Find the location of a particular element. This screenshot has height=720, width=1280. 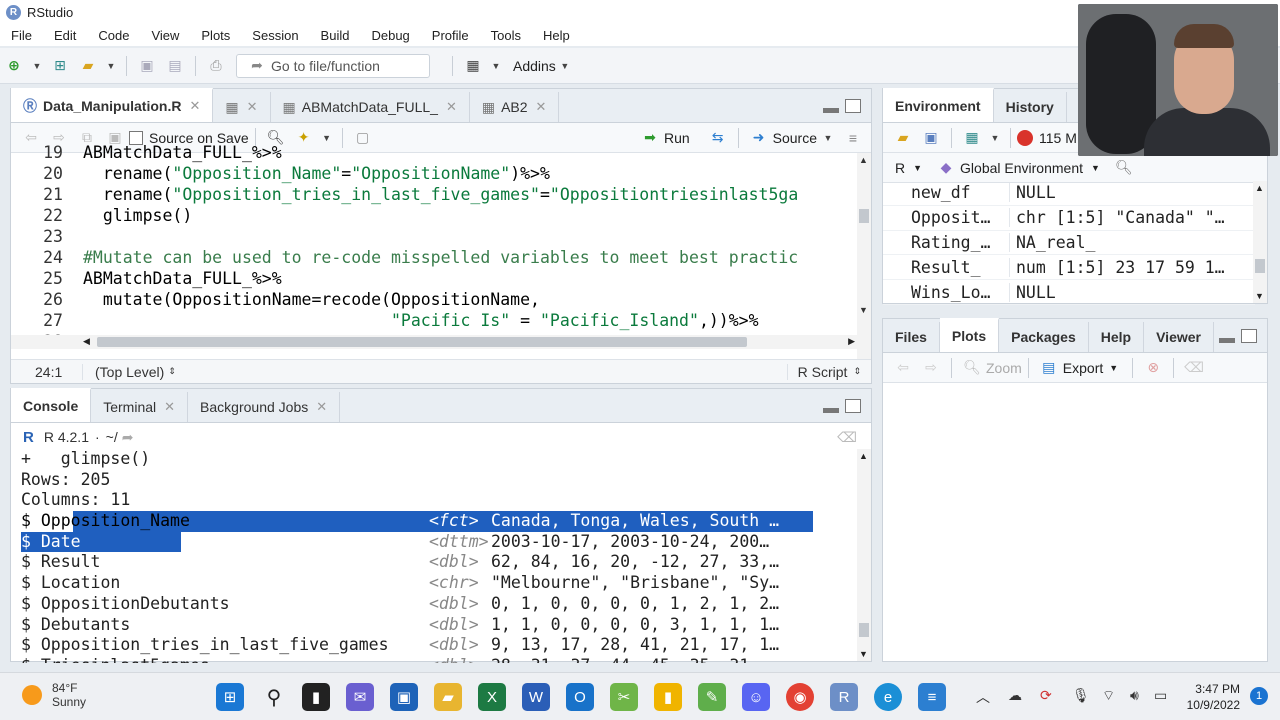

rstudio-taskbar-icon: R is located at coordinates (844, 697).